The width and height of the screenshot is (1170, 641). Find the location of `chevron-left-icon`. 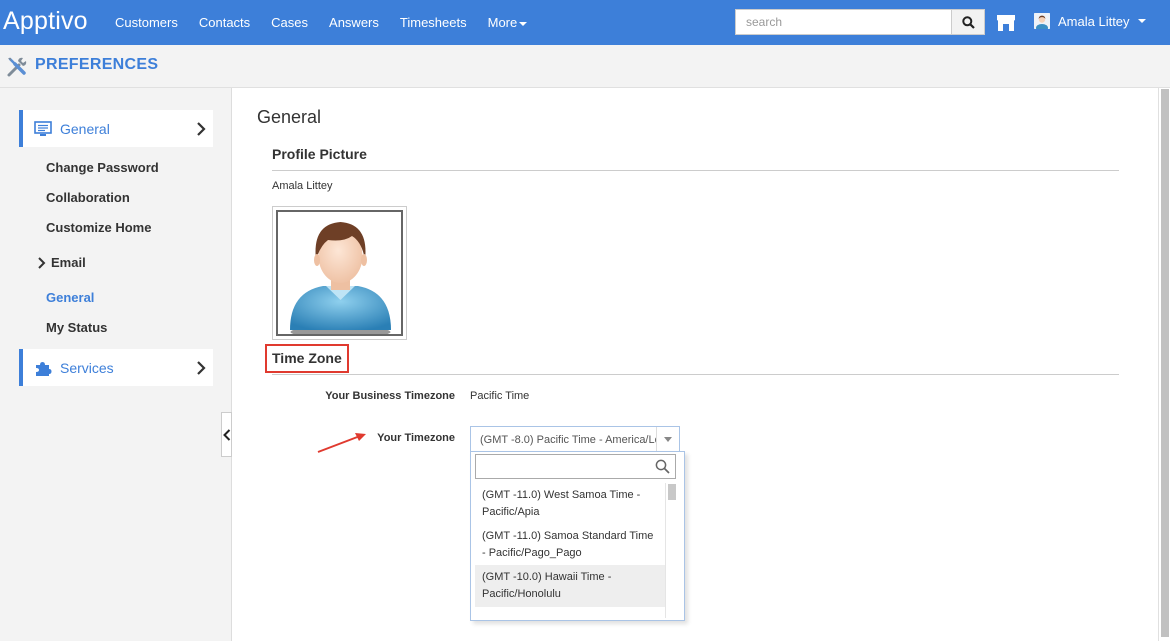

chevron-left-icon is located at coordinates (226, 434).